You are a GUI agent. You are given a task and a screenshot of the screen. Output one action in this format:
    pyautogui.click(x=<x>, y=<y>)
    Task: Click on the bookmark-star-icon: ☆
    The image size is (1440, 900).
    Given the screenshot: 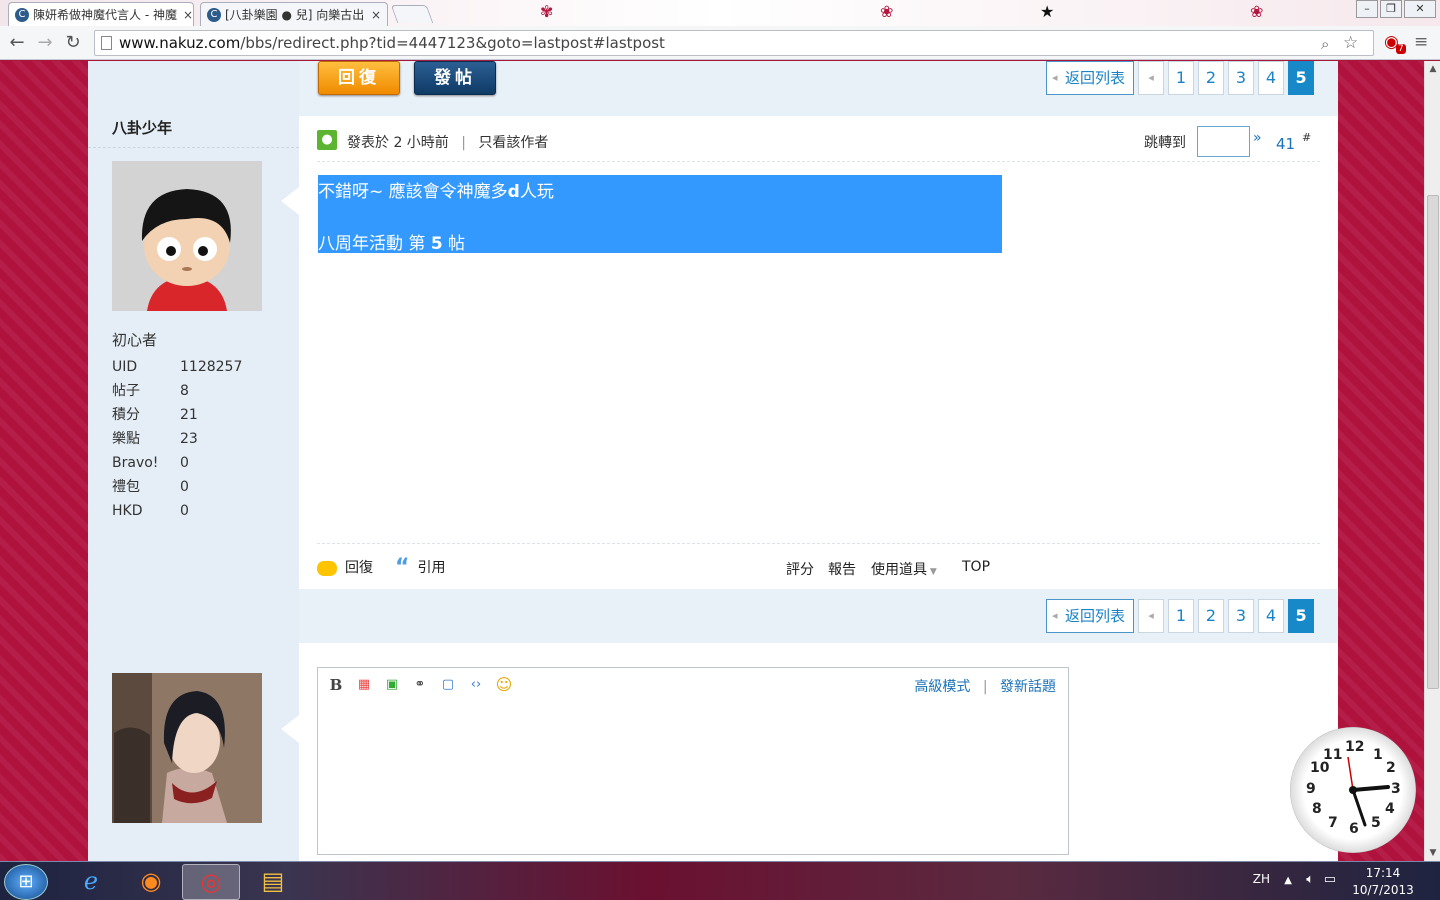 What is the action you would take?
    pyautogui.click(x=1350, y=43)
    